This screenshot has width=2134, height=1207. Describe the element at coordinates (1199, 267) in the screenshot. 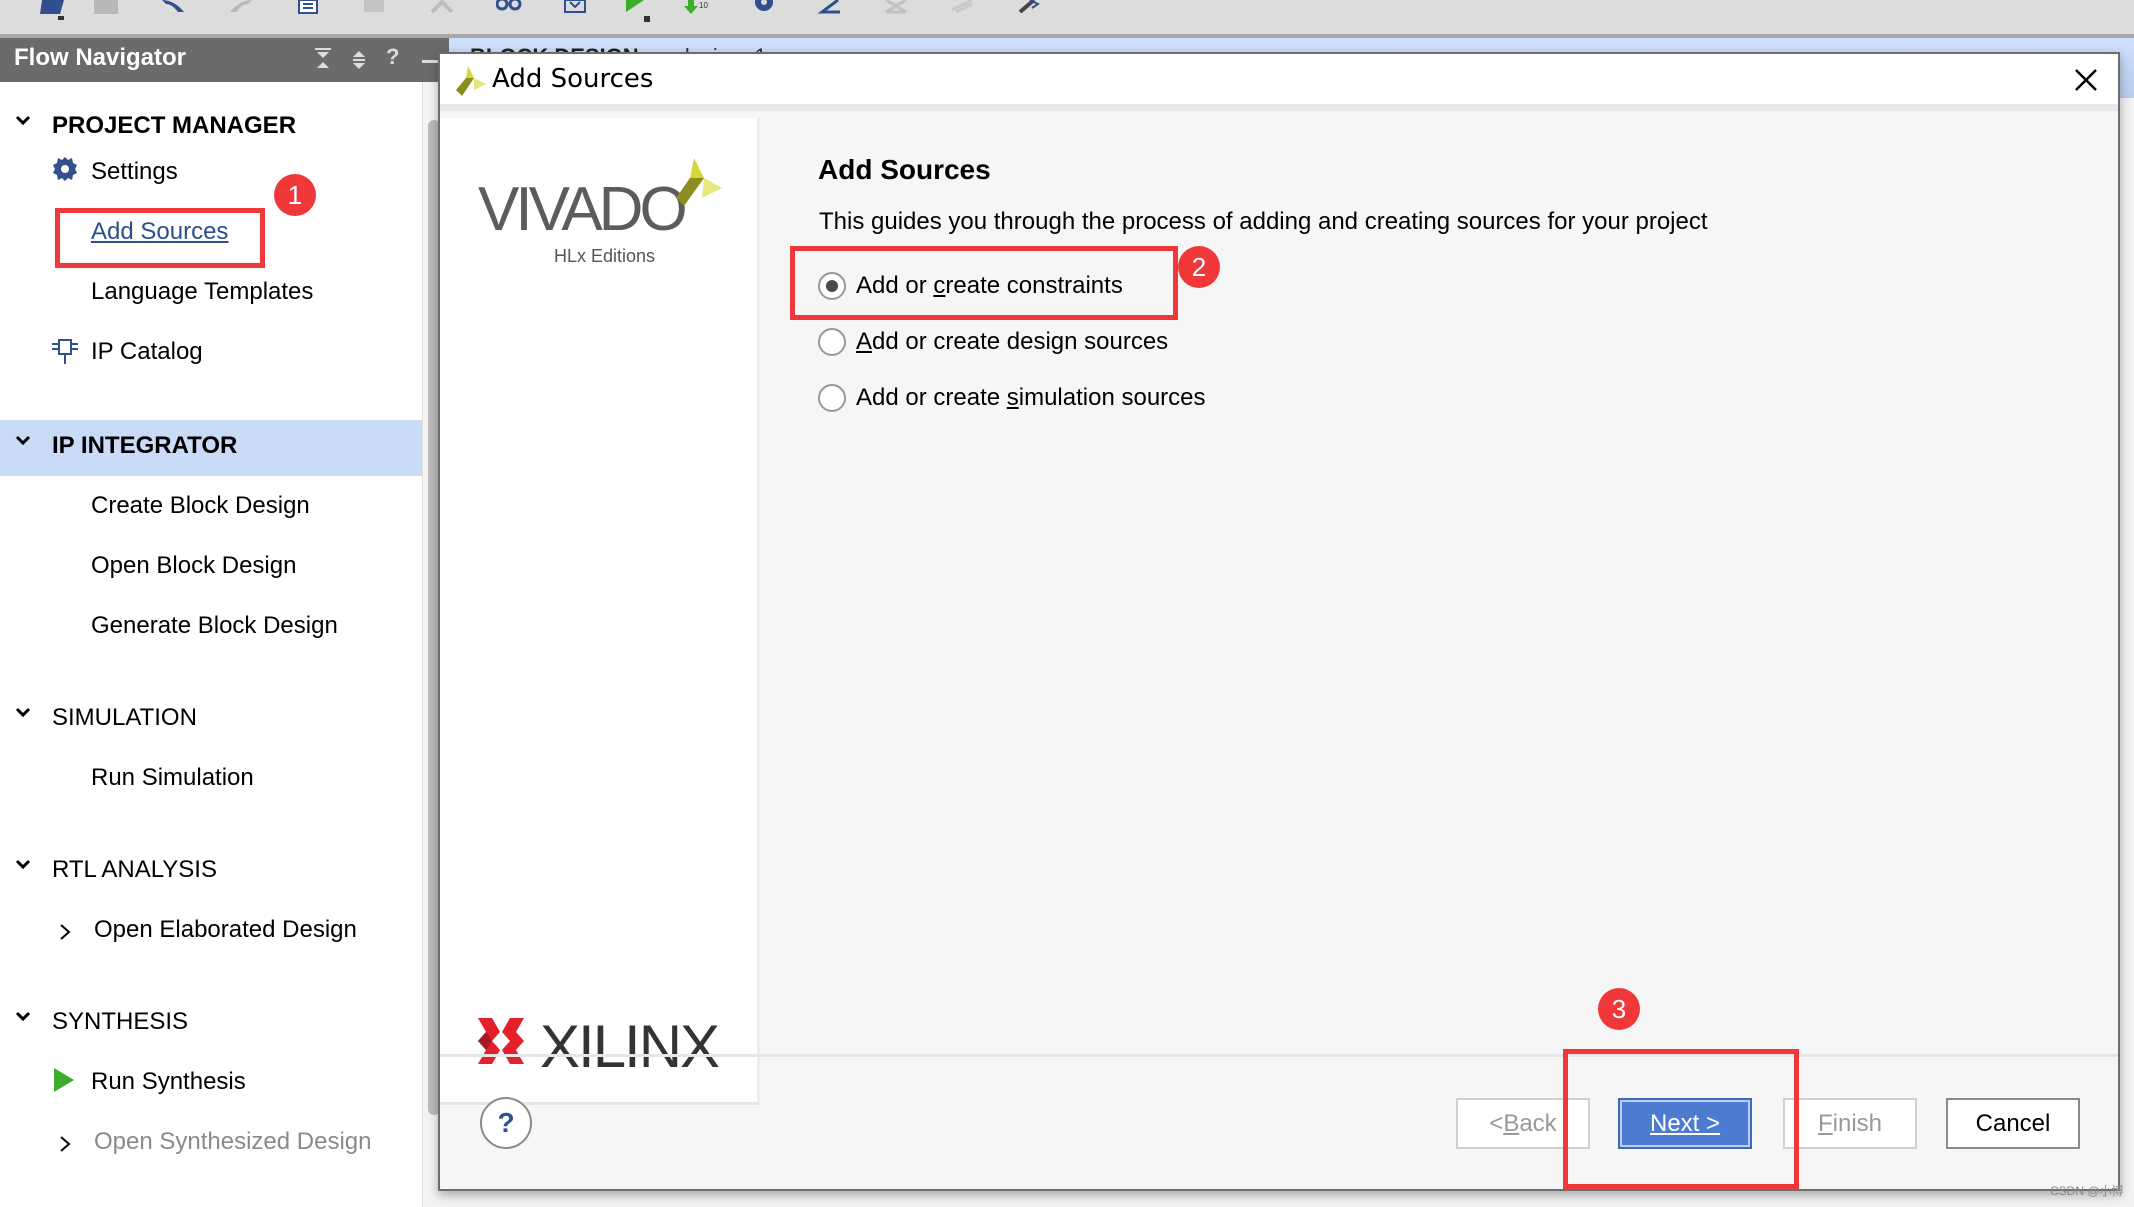

I see `annotation-badge-2: 2` at that location.